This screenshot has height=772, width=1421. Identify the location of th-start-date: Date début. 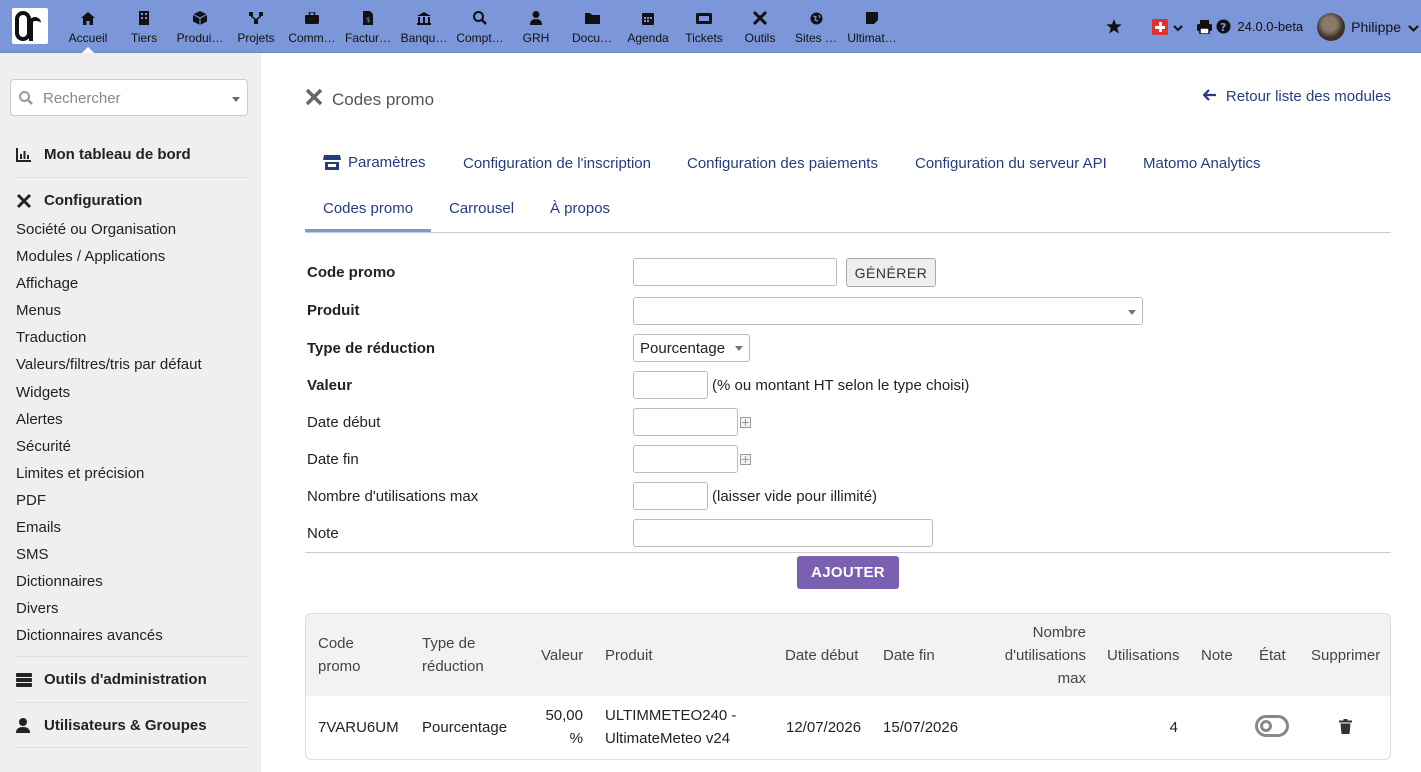
(821, 655).